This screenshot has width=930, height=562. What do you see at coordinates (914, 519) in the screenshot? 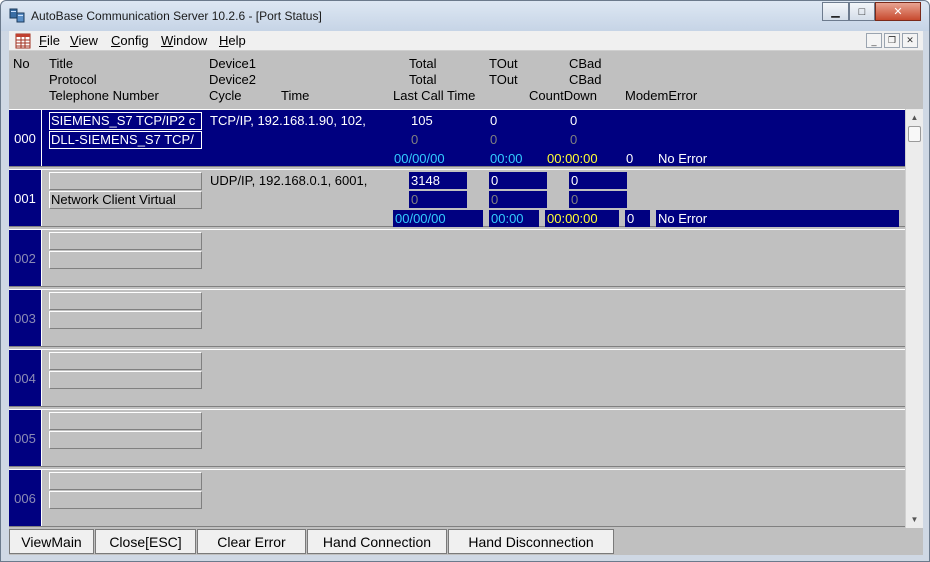
I see `scroll-down-icon: ▼` at bounding box center [914, 519].